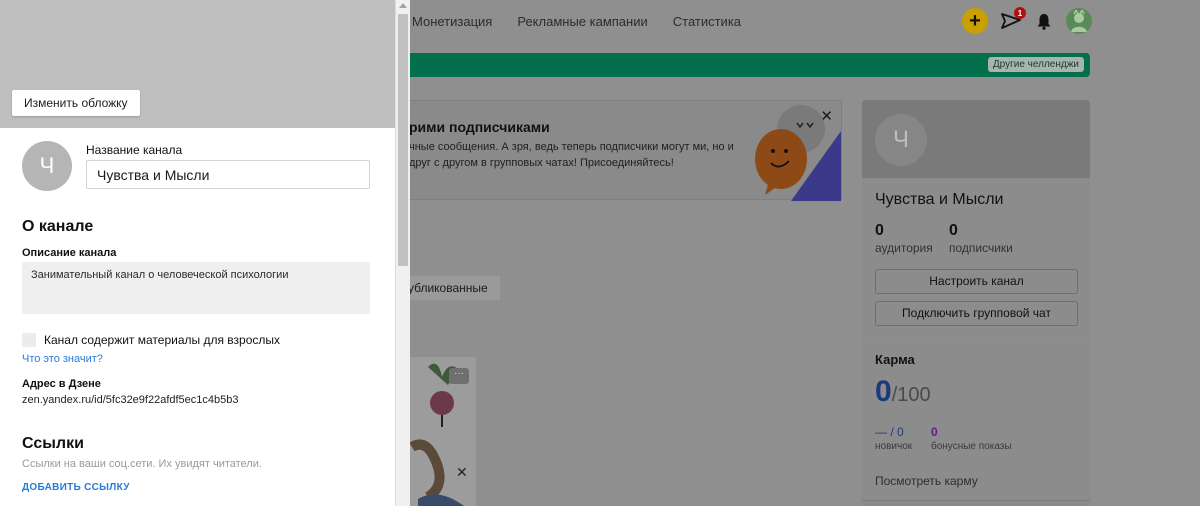 The image size is (1200, 506). What do you see at coordinates (61, 384) in the screenshot?
I see `address-label: Адрес в Дзене` at bounding box center [61, 384].